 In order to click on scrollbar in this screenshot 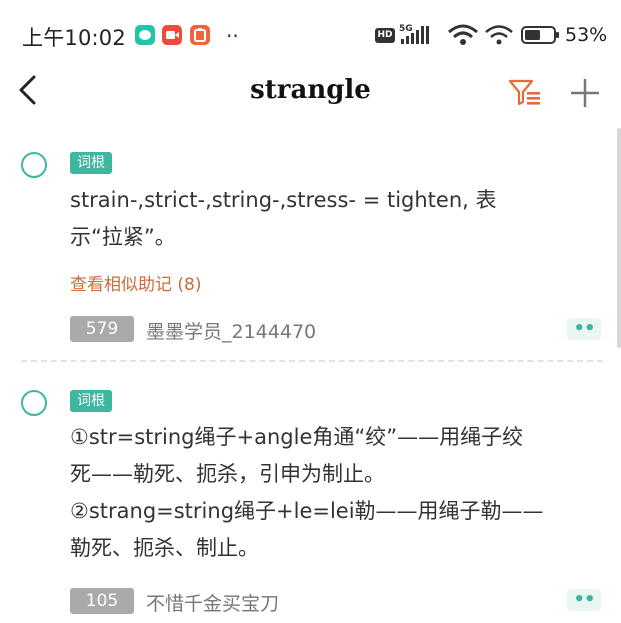, I will do `click(619, 238)`.